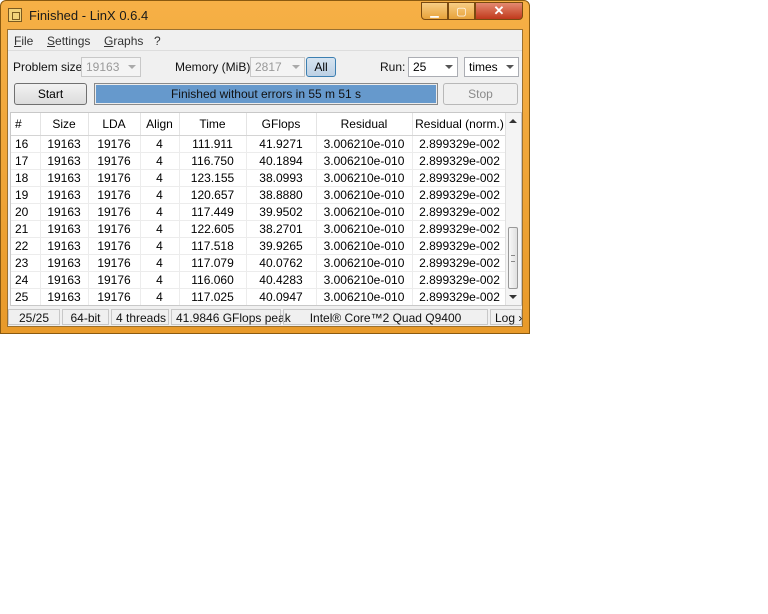 The height and width of the screenshot is (614, 768). I want to click on cell-index: 21, so click(26, 229).